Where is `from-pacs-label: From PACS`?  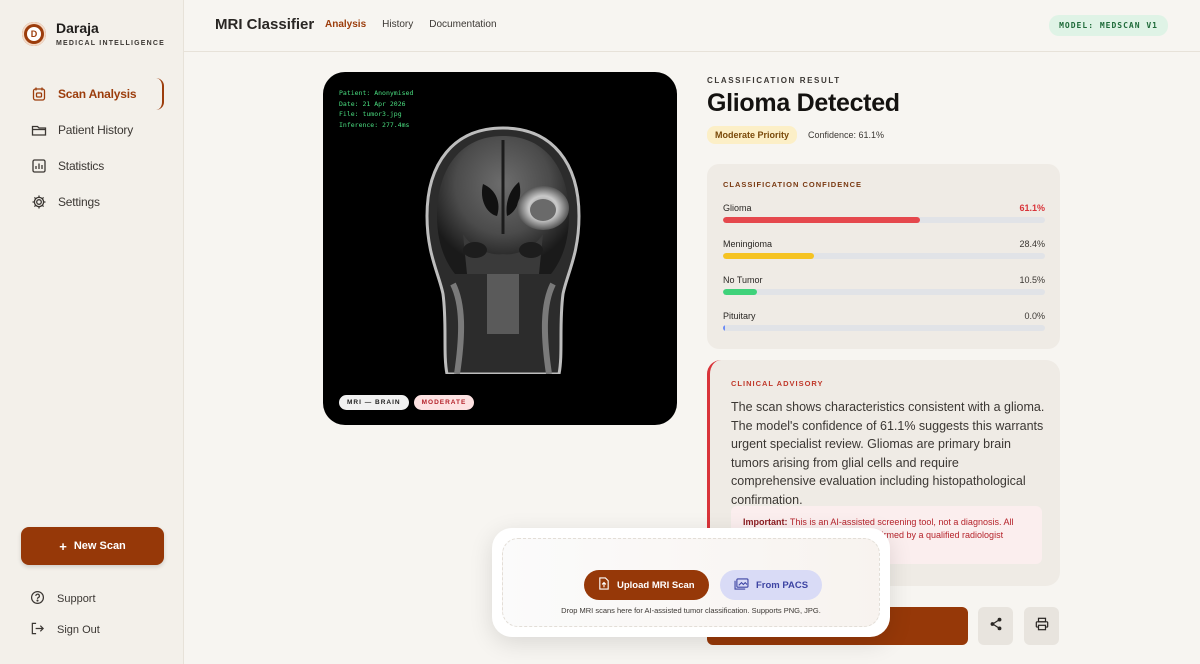 from-pacs-label: From PACS is located at coordinates (782, 585).